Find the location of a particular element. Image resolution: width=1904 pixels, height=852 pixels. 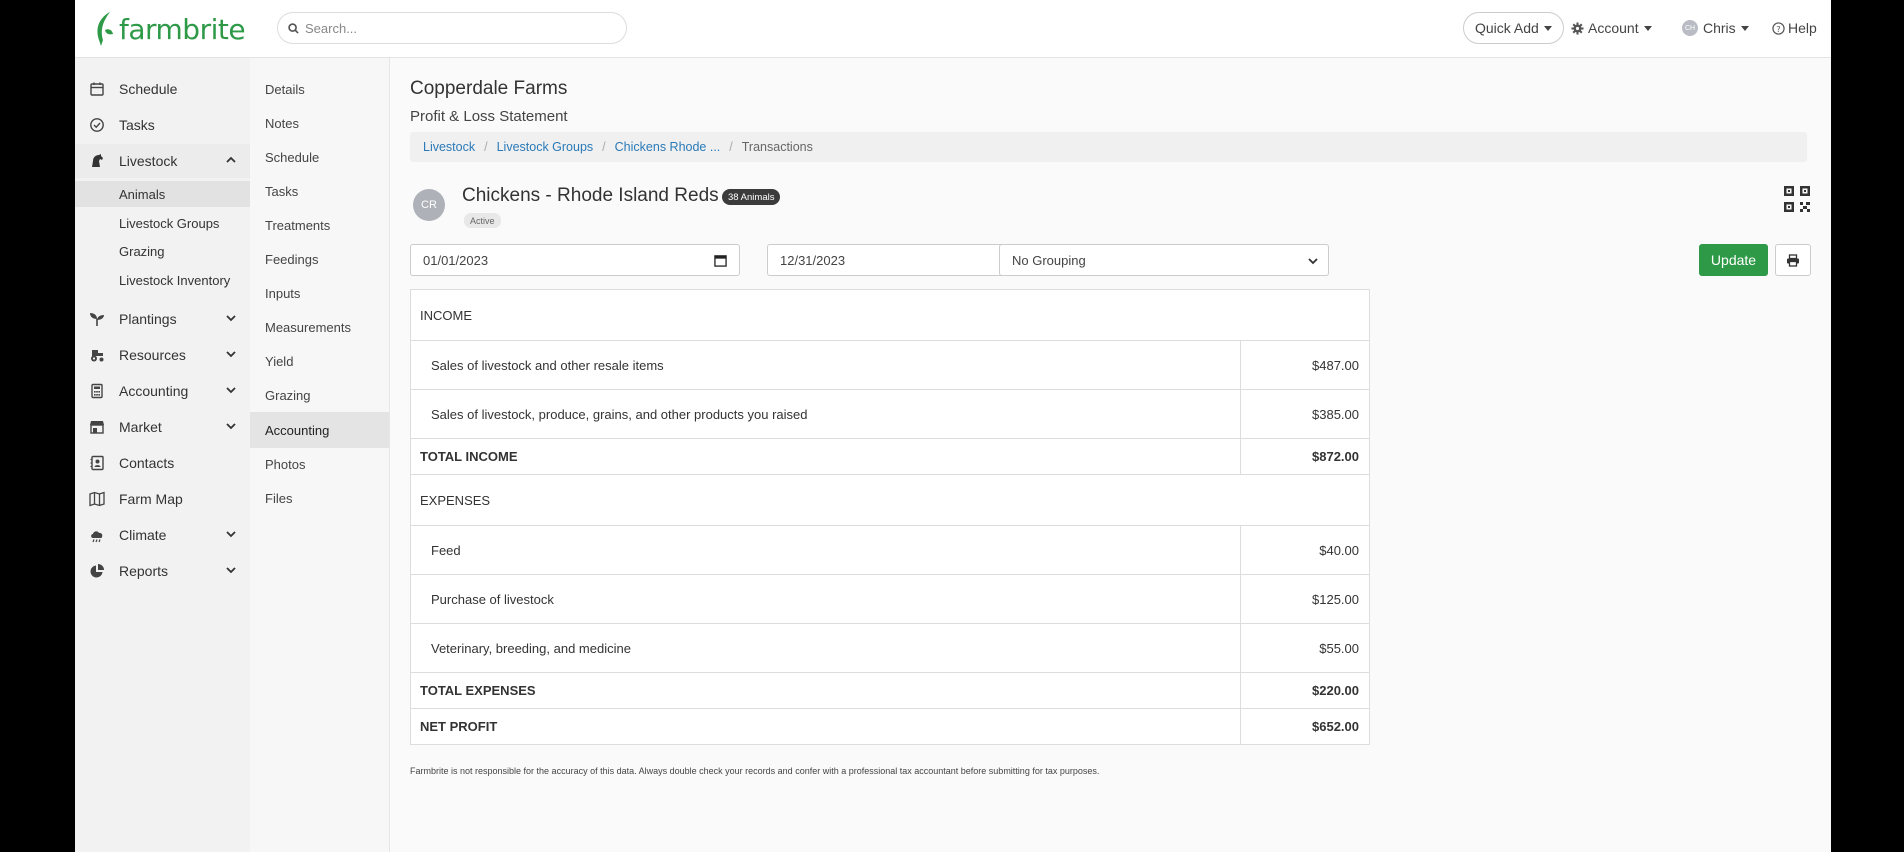

end-date-value: 12/31/2023 is located at coordinates (813, 260).